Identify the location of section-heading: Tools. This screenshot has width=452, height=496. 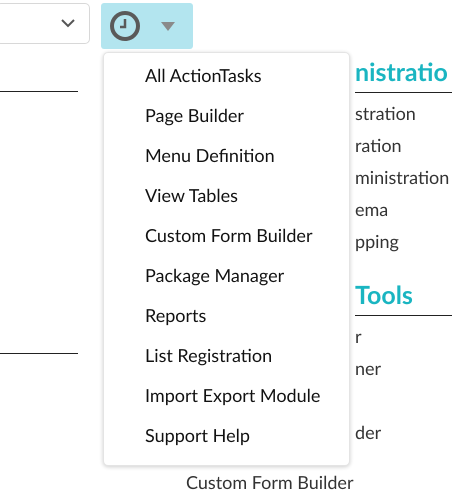
(384, 295).